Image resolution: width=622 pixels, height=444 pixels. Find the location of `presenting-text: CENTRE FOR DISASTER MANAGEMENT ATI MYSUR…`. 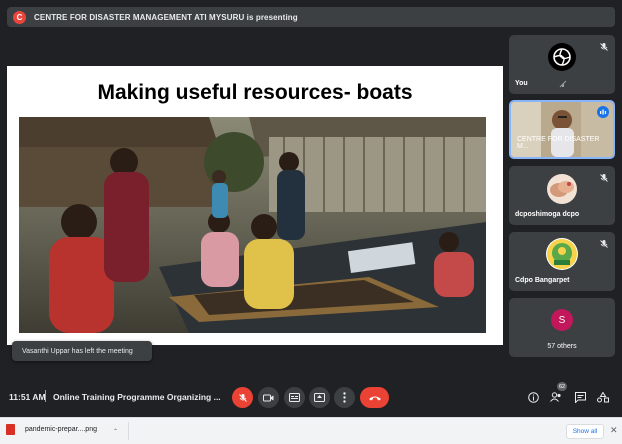

presenting-text: CENTRE FOR DISASTER MANAGEMENT ATI MYSUR… is located at coordinates (166, 17).